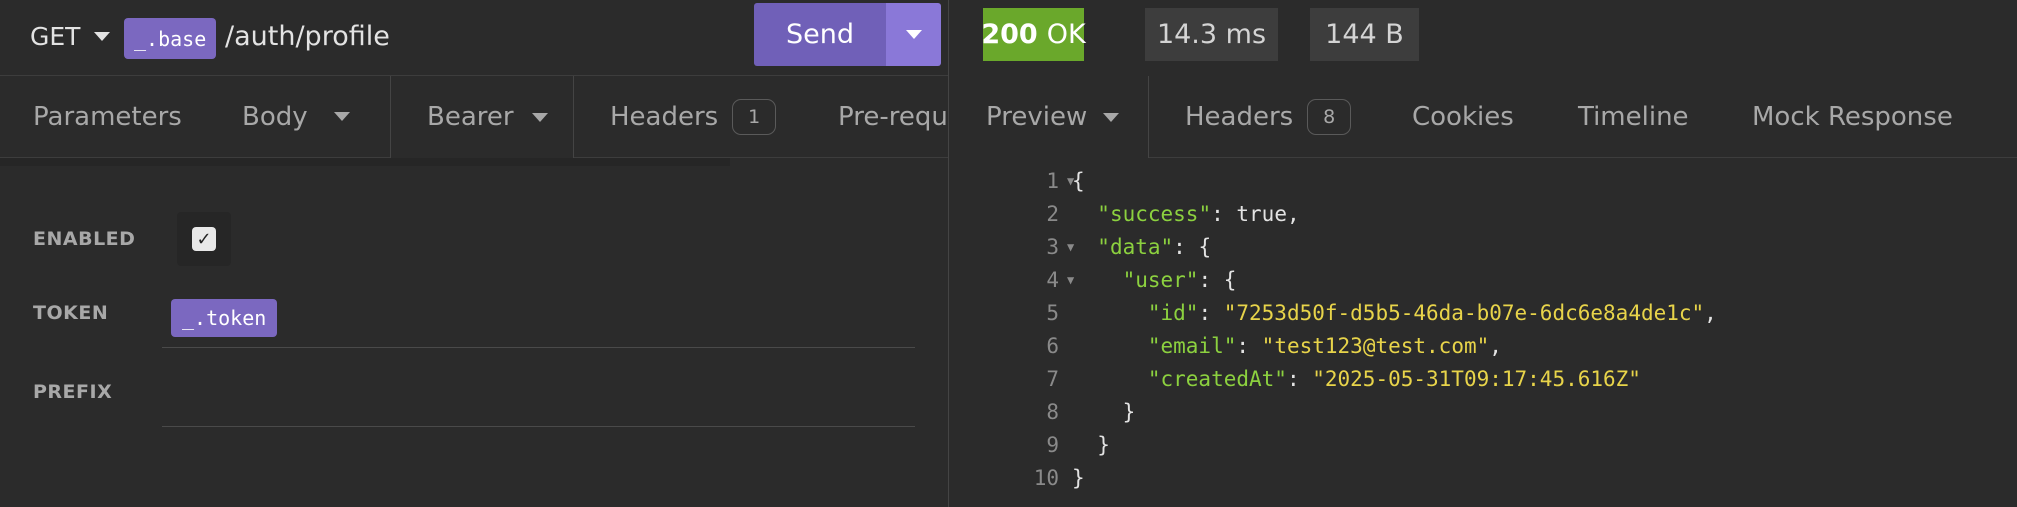 The height and width of the screenshot is (507, 2017). I want to click on tab-timeline: Timeline, so click(1633, 116).